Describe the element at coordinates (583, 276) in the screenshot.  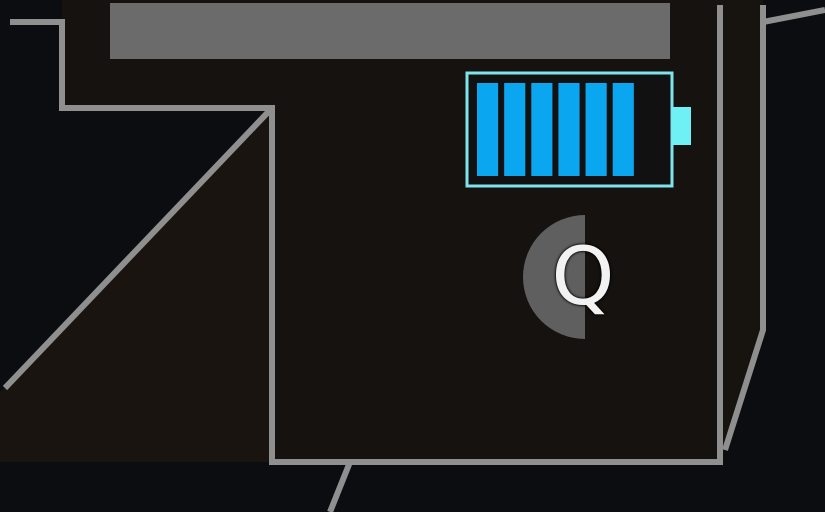
I see `ability-key-label: Q` at that location.